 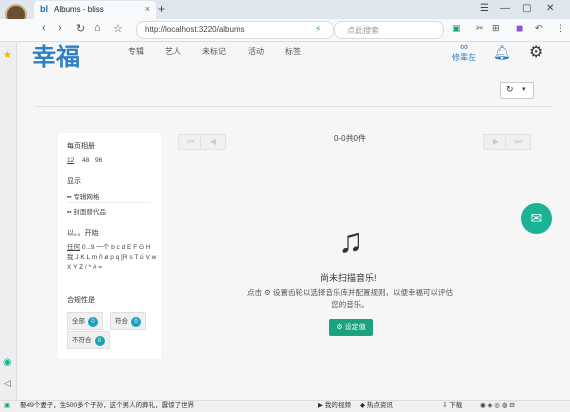 What do you see at coordinates (60, 28) in the screenshot?
I see `forward-icon: ›` at bounding box center [60, 28].